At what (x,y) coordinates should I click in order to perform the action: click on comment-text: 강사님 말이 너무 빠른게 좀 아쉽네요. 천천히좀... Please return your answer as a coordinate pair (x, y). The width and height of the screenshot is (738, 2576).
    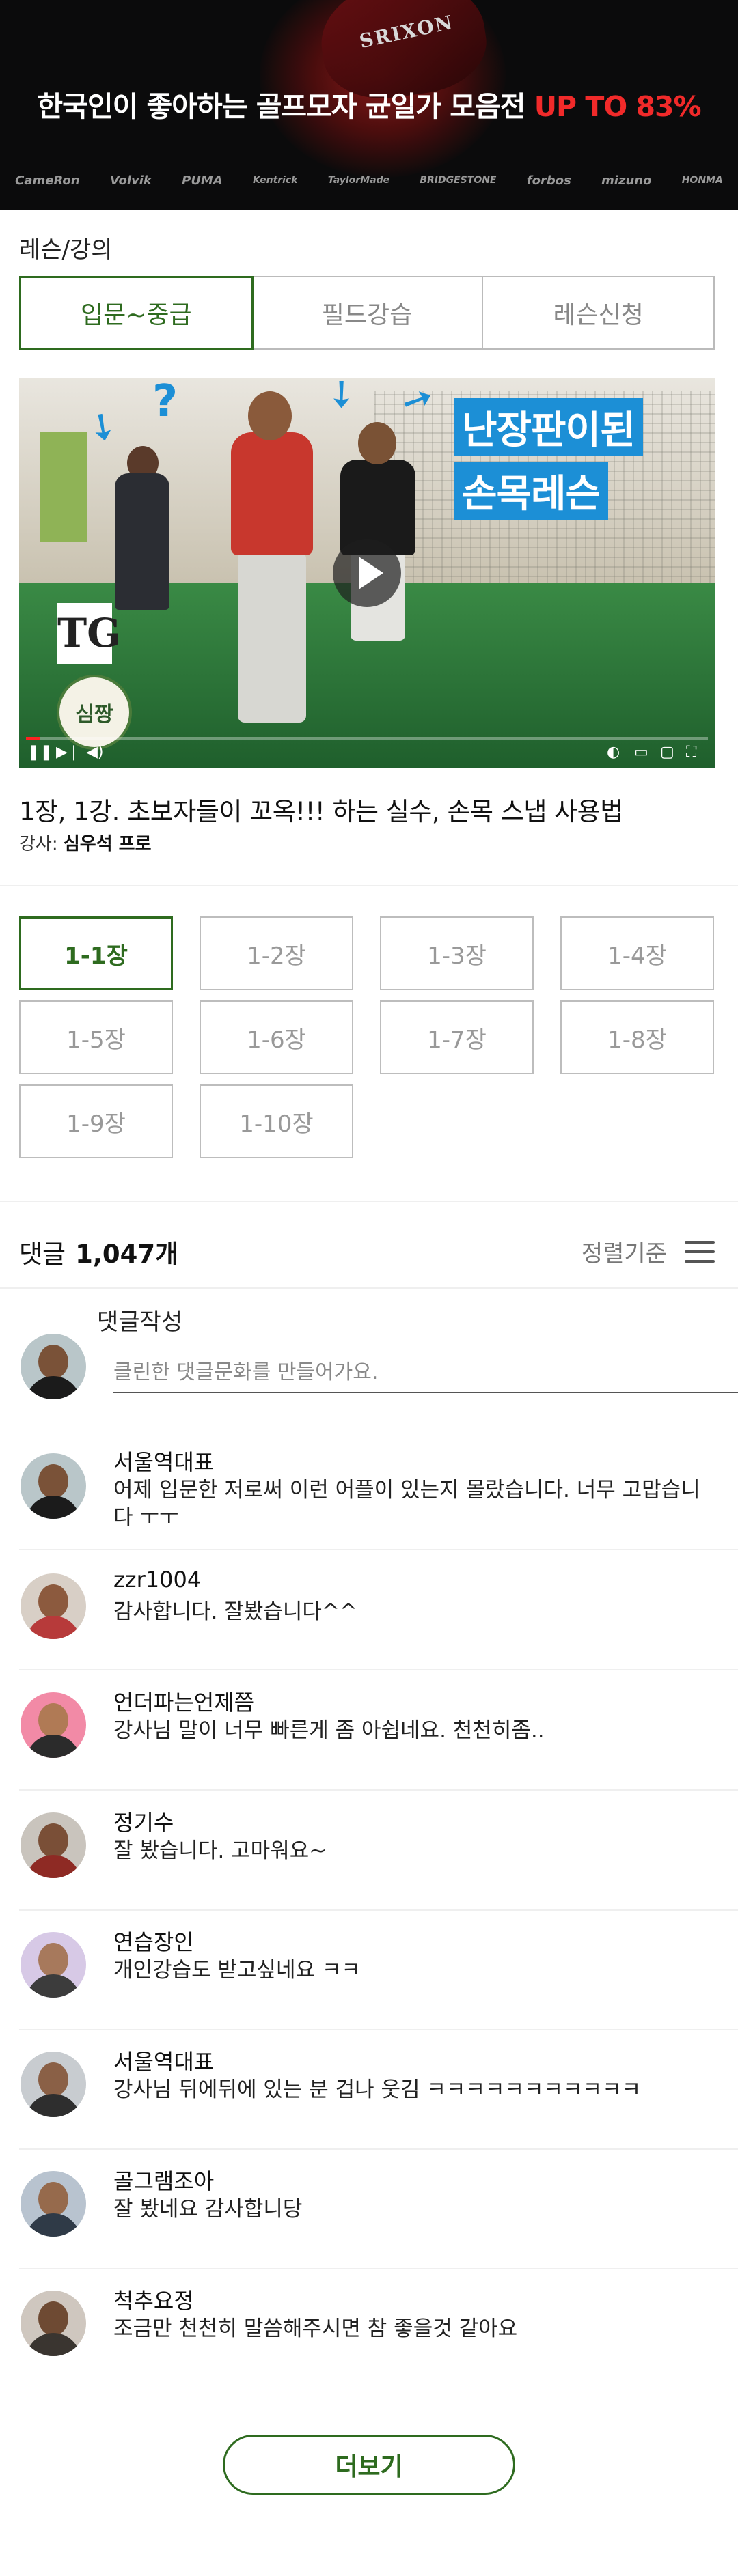
    Looking at the image, I should click on (329, 1730).